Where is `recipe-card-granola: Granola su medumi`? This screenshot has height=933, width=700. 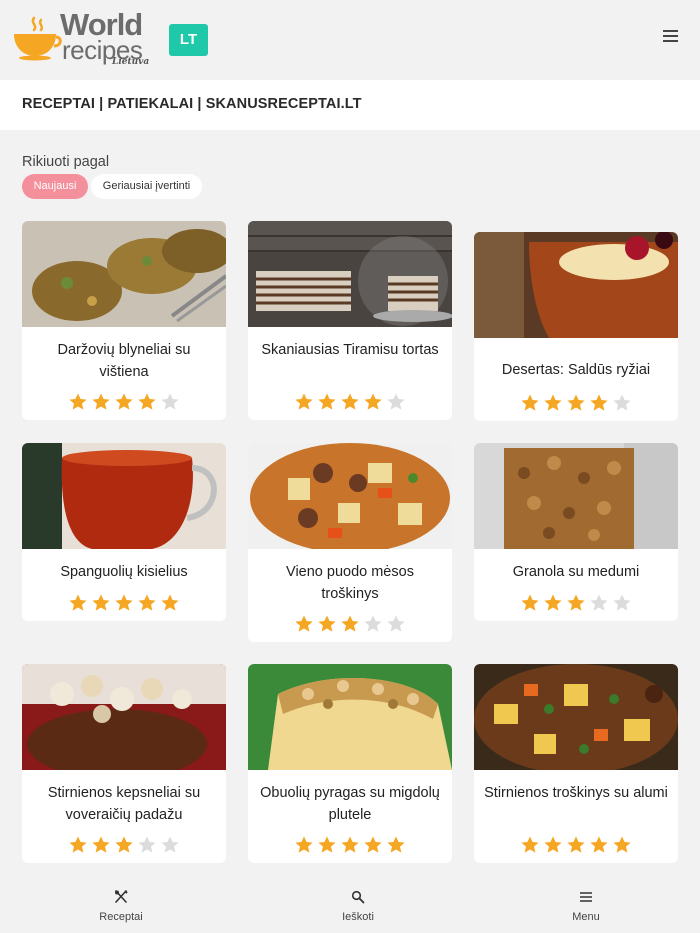 recipe-card-granola: Granola su medumi is located at coordinates (576, 532).